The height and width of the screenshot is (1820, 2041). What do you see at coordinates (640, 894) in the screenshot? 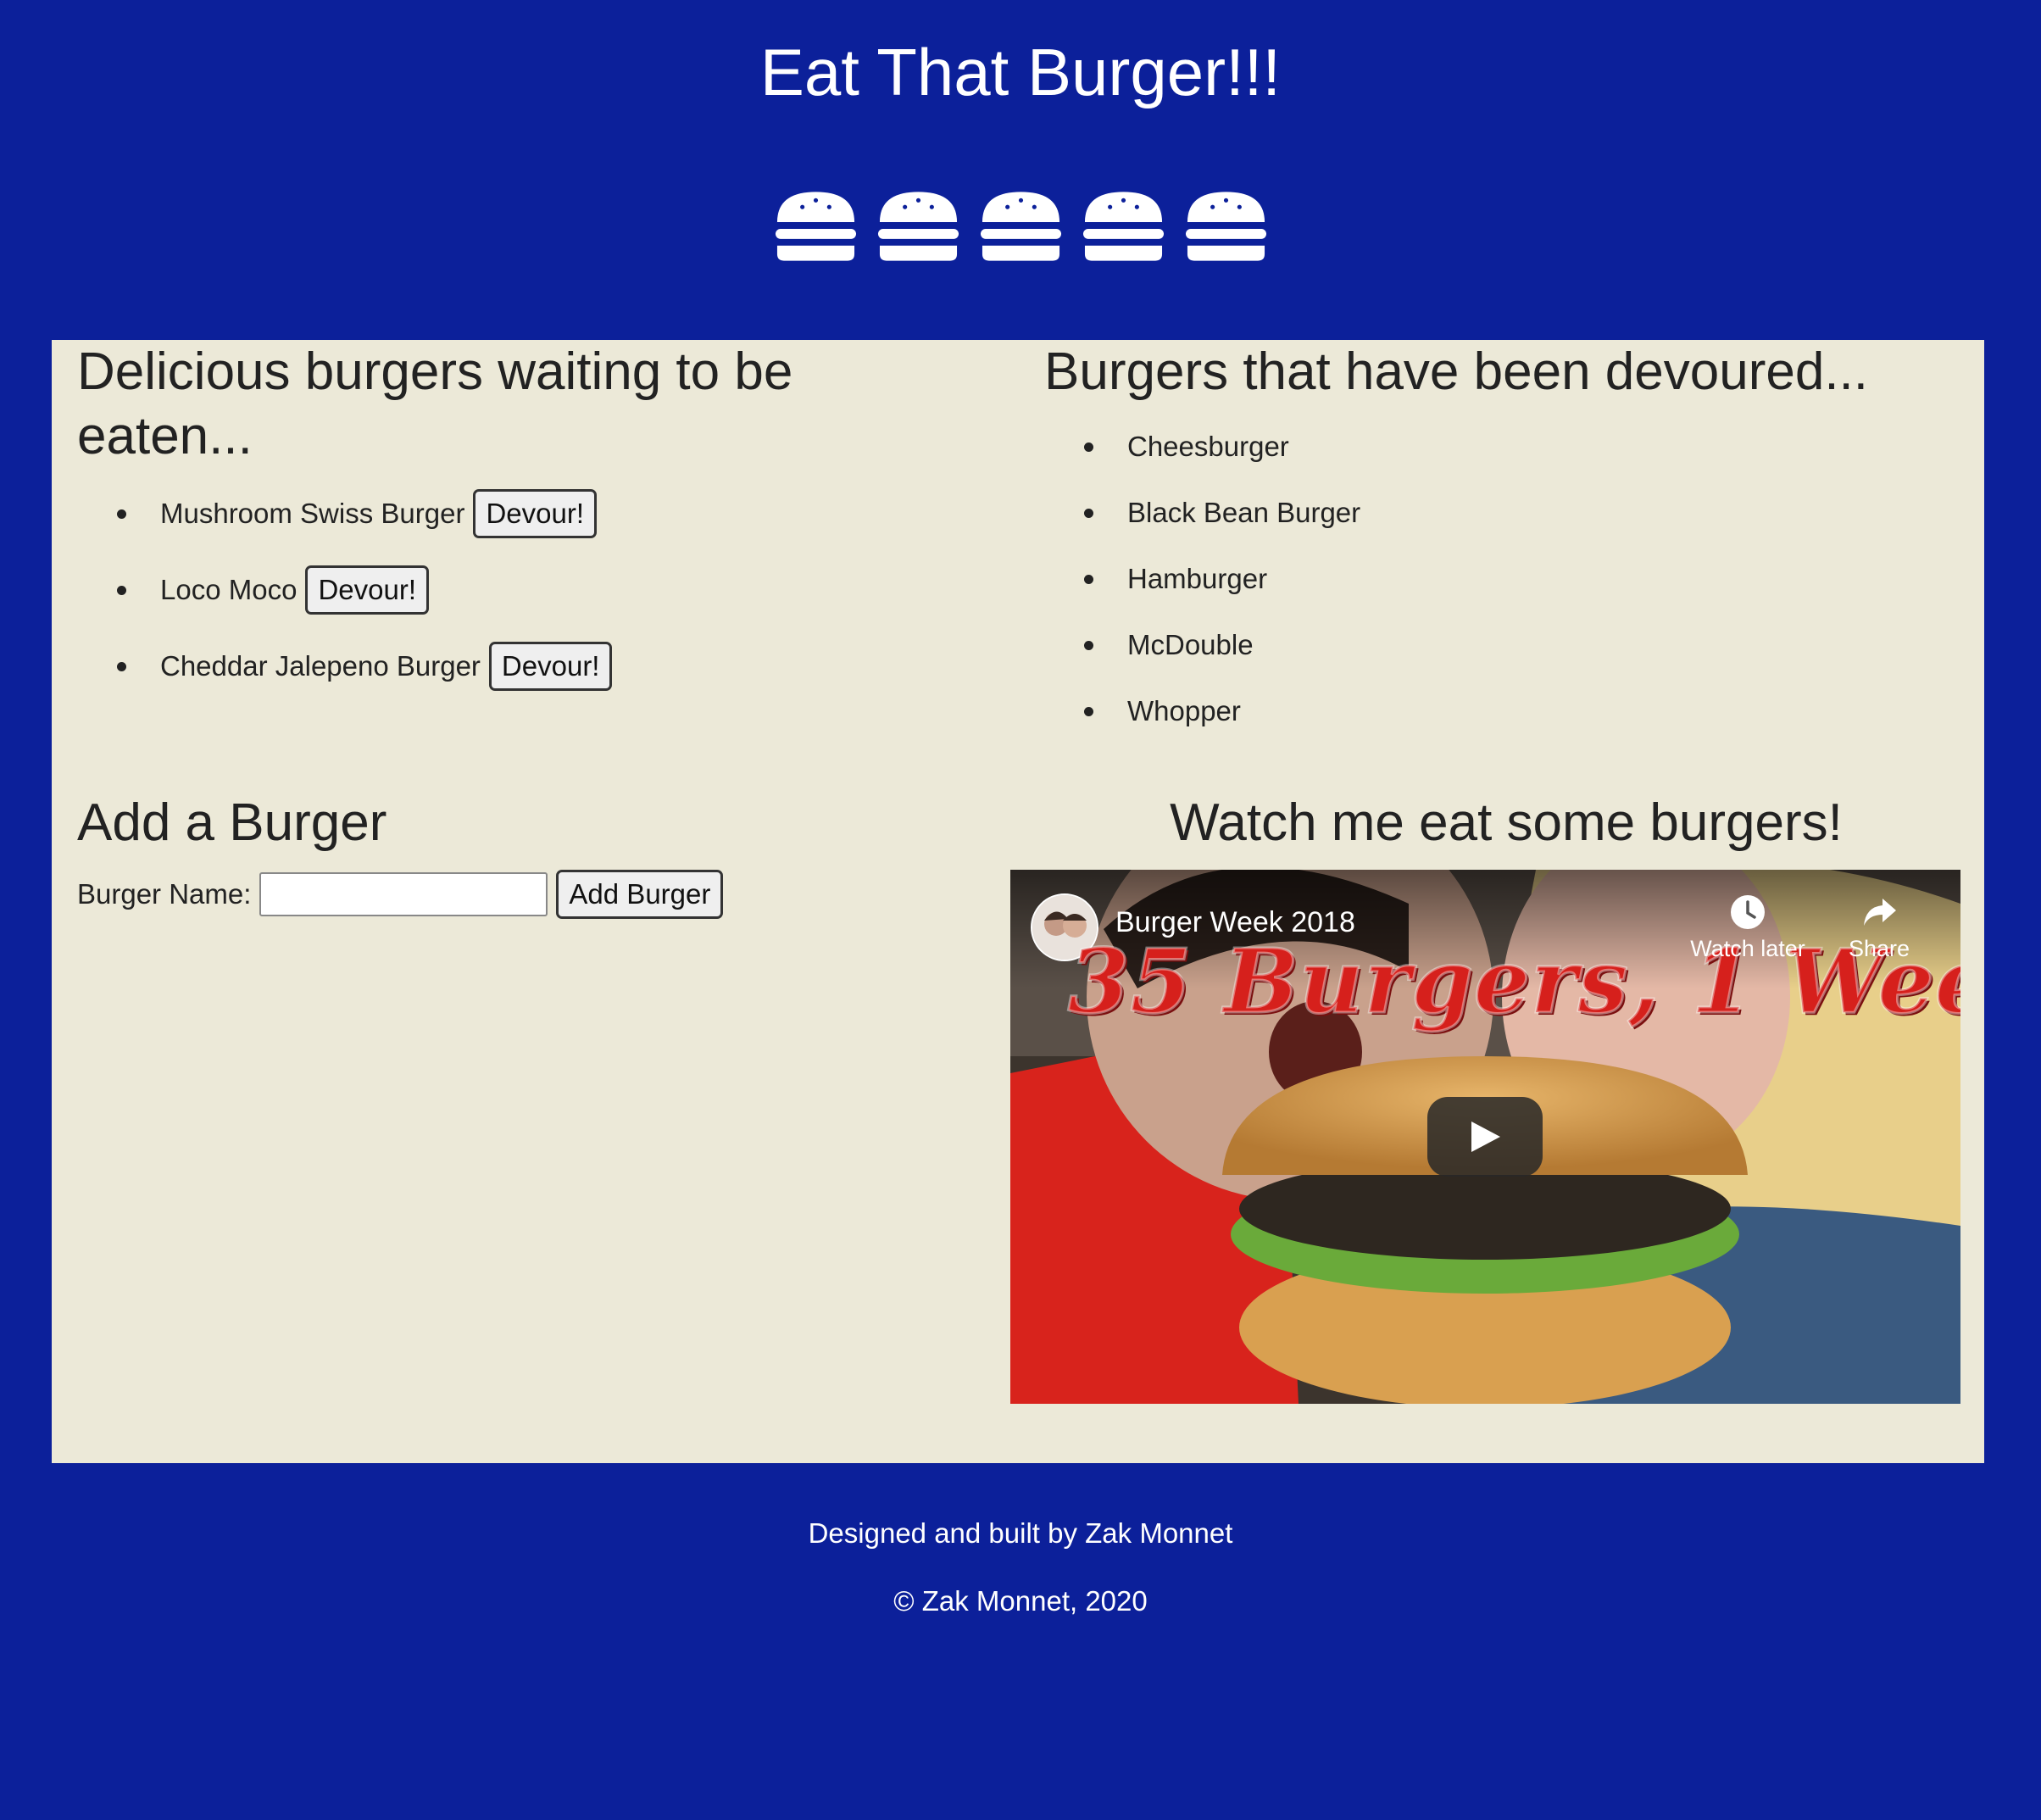
I see `add-burger-button: Add Burger` at bounding box center [640, 894].